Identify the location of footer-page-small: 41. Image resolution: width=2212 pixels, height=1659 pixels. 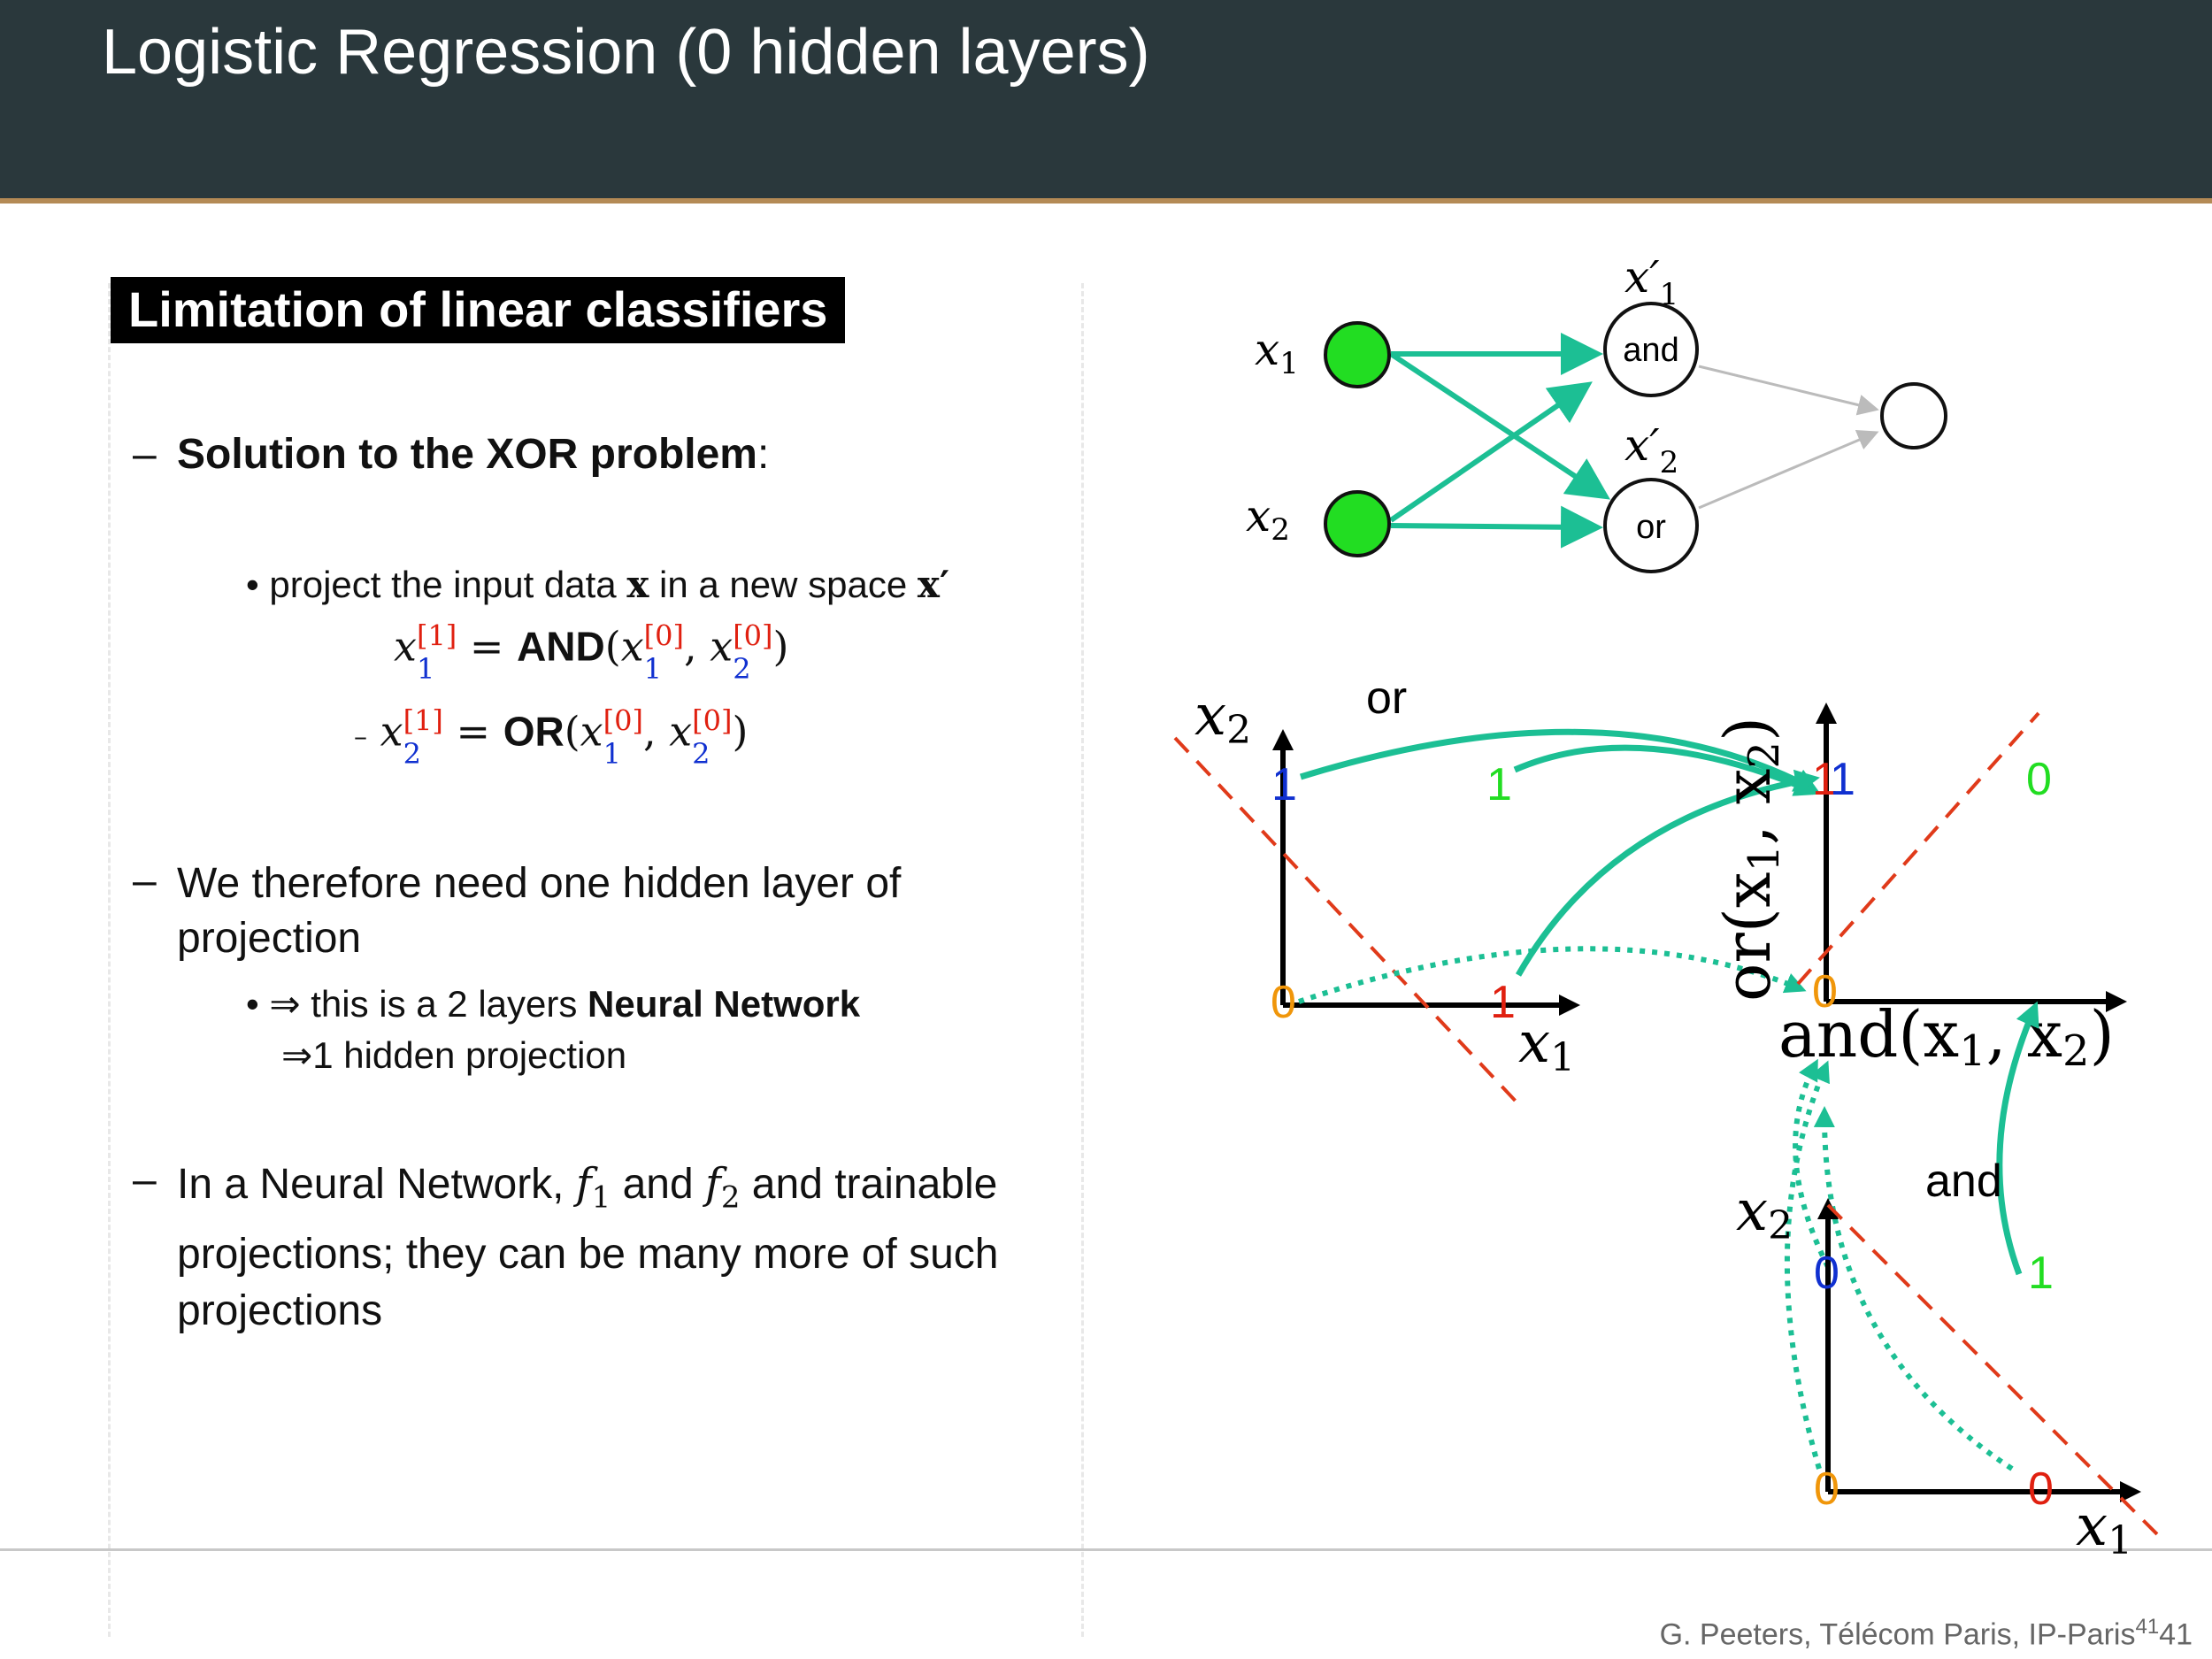
(2148, 1627).